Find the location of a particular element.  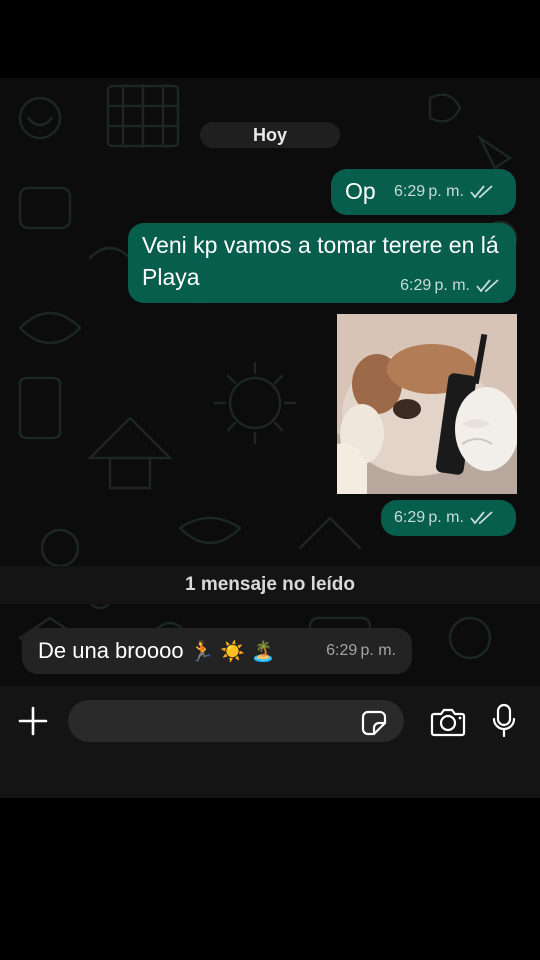

dog-phone-image is located at coordinates (427, 404).